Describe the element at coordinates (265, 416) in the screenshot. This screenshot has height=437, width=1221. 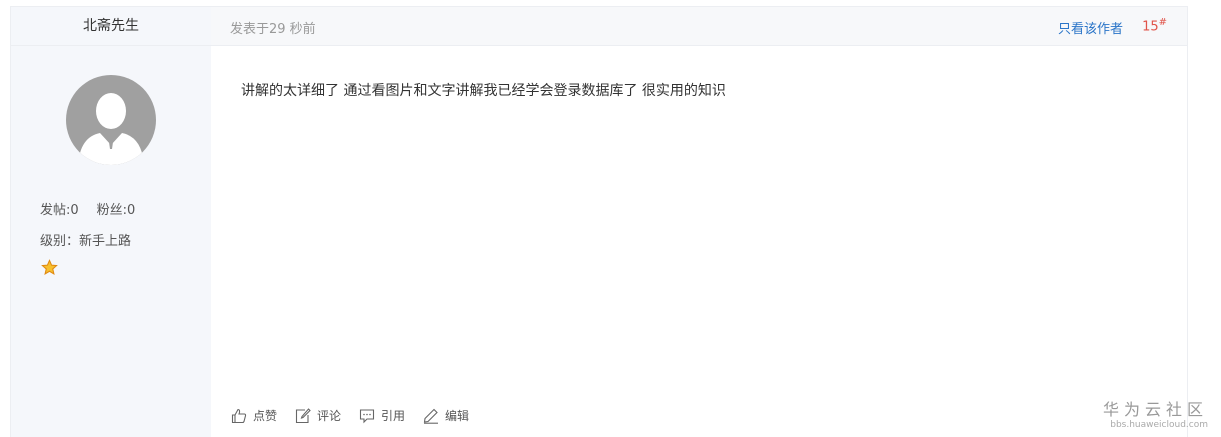
I see `like-label: 点赞` at that location.